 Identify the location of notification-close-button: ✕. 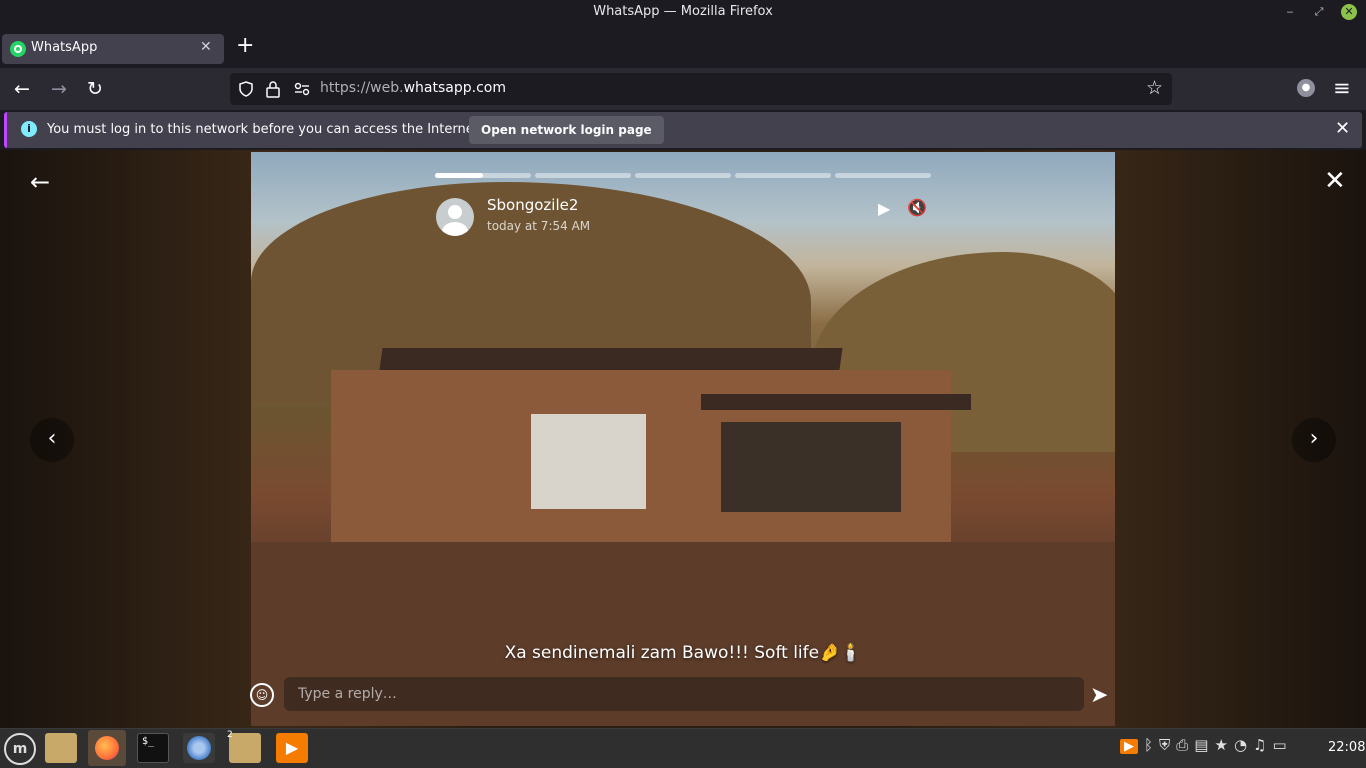
(1342, 128).